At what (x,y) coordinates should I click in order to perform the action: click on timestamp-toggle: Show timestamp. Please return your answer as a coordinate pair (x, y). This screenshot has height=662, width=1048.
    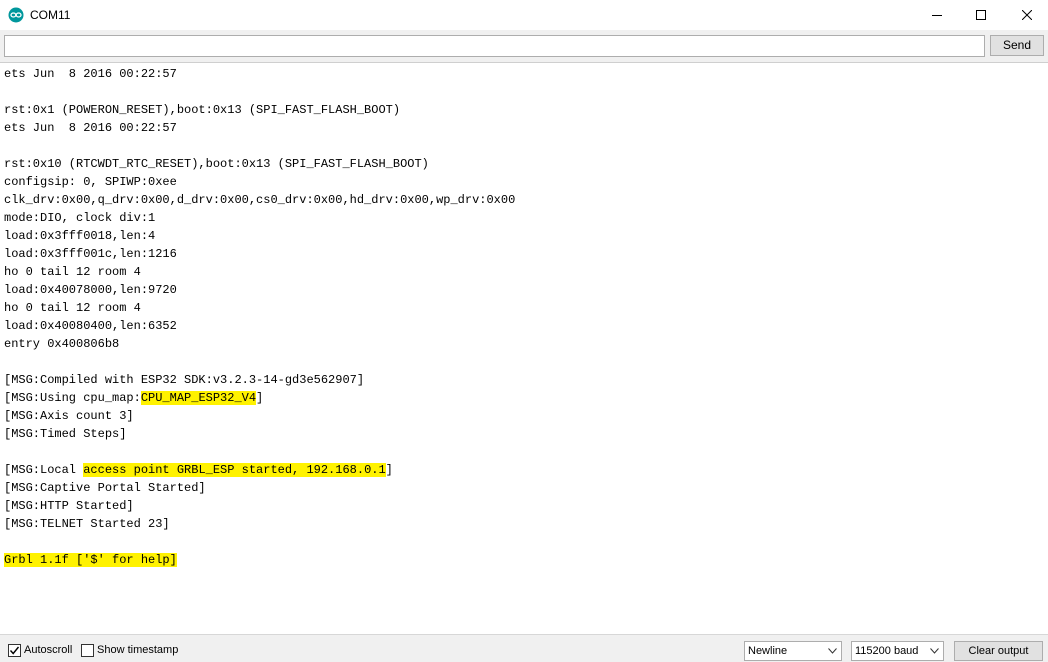
    Looking at the image, I should click on (129, 650).